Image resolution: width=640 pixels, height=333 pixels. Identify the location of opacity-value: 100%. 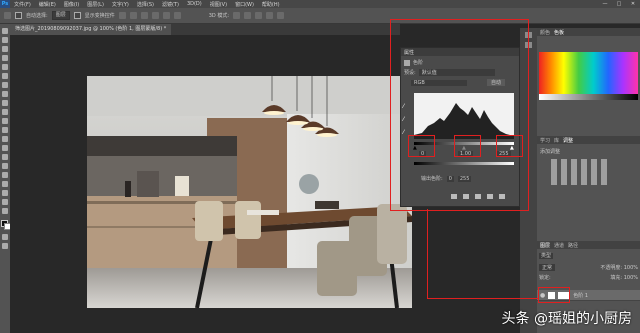
(631, 268).